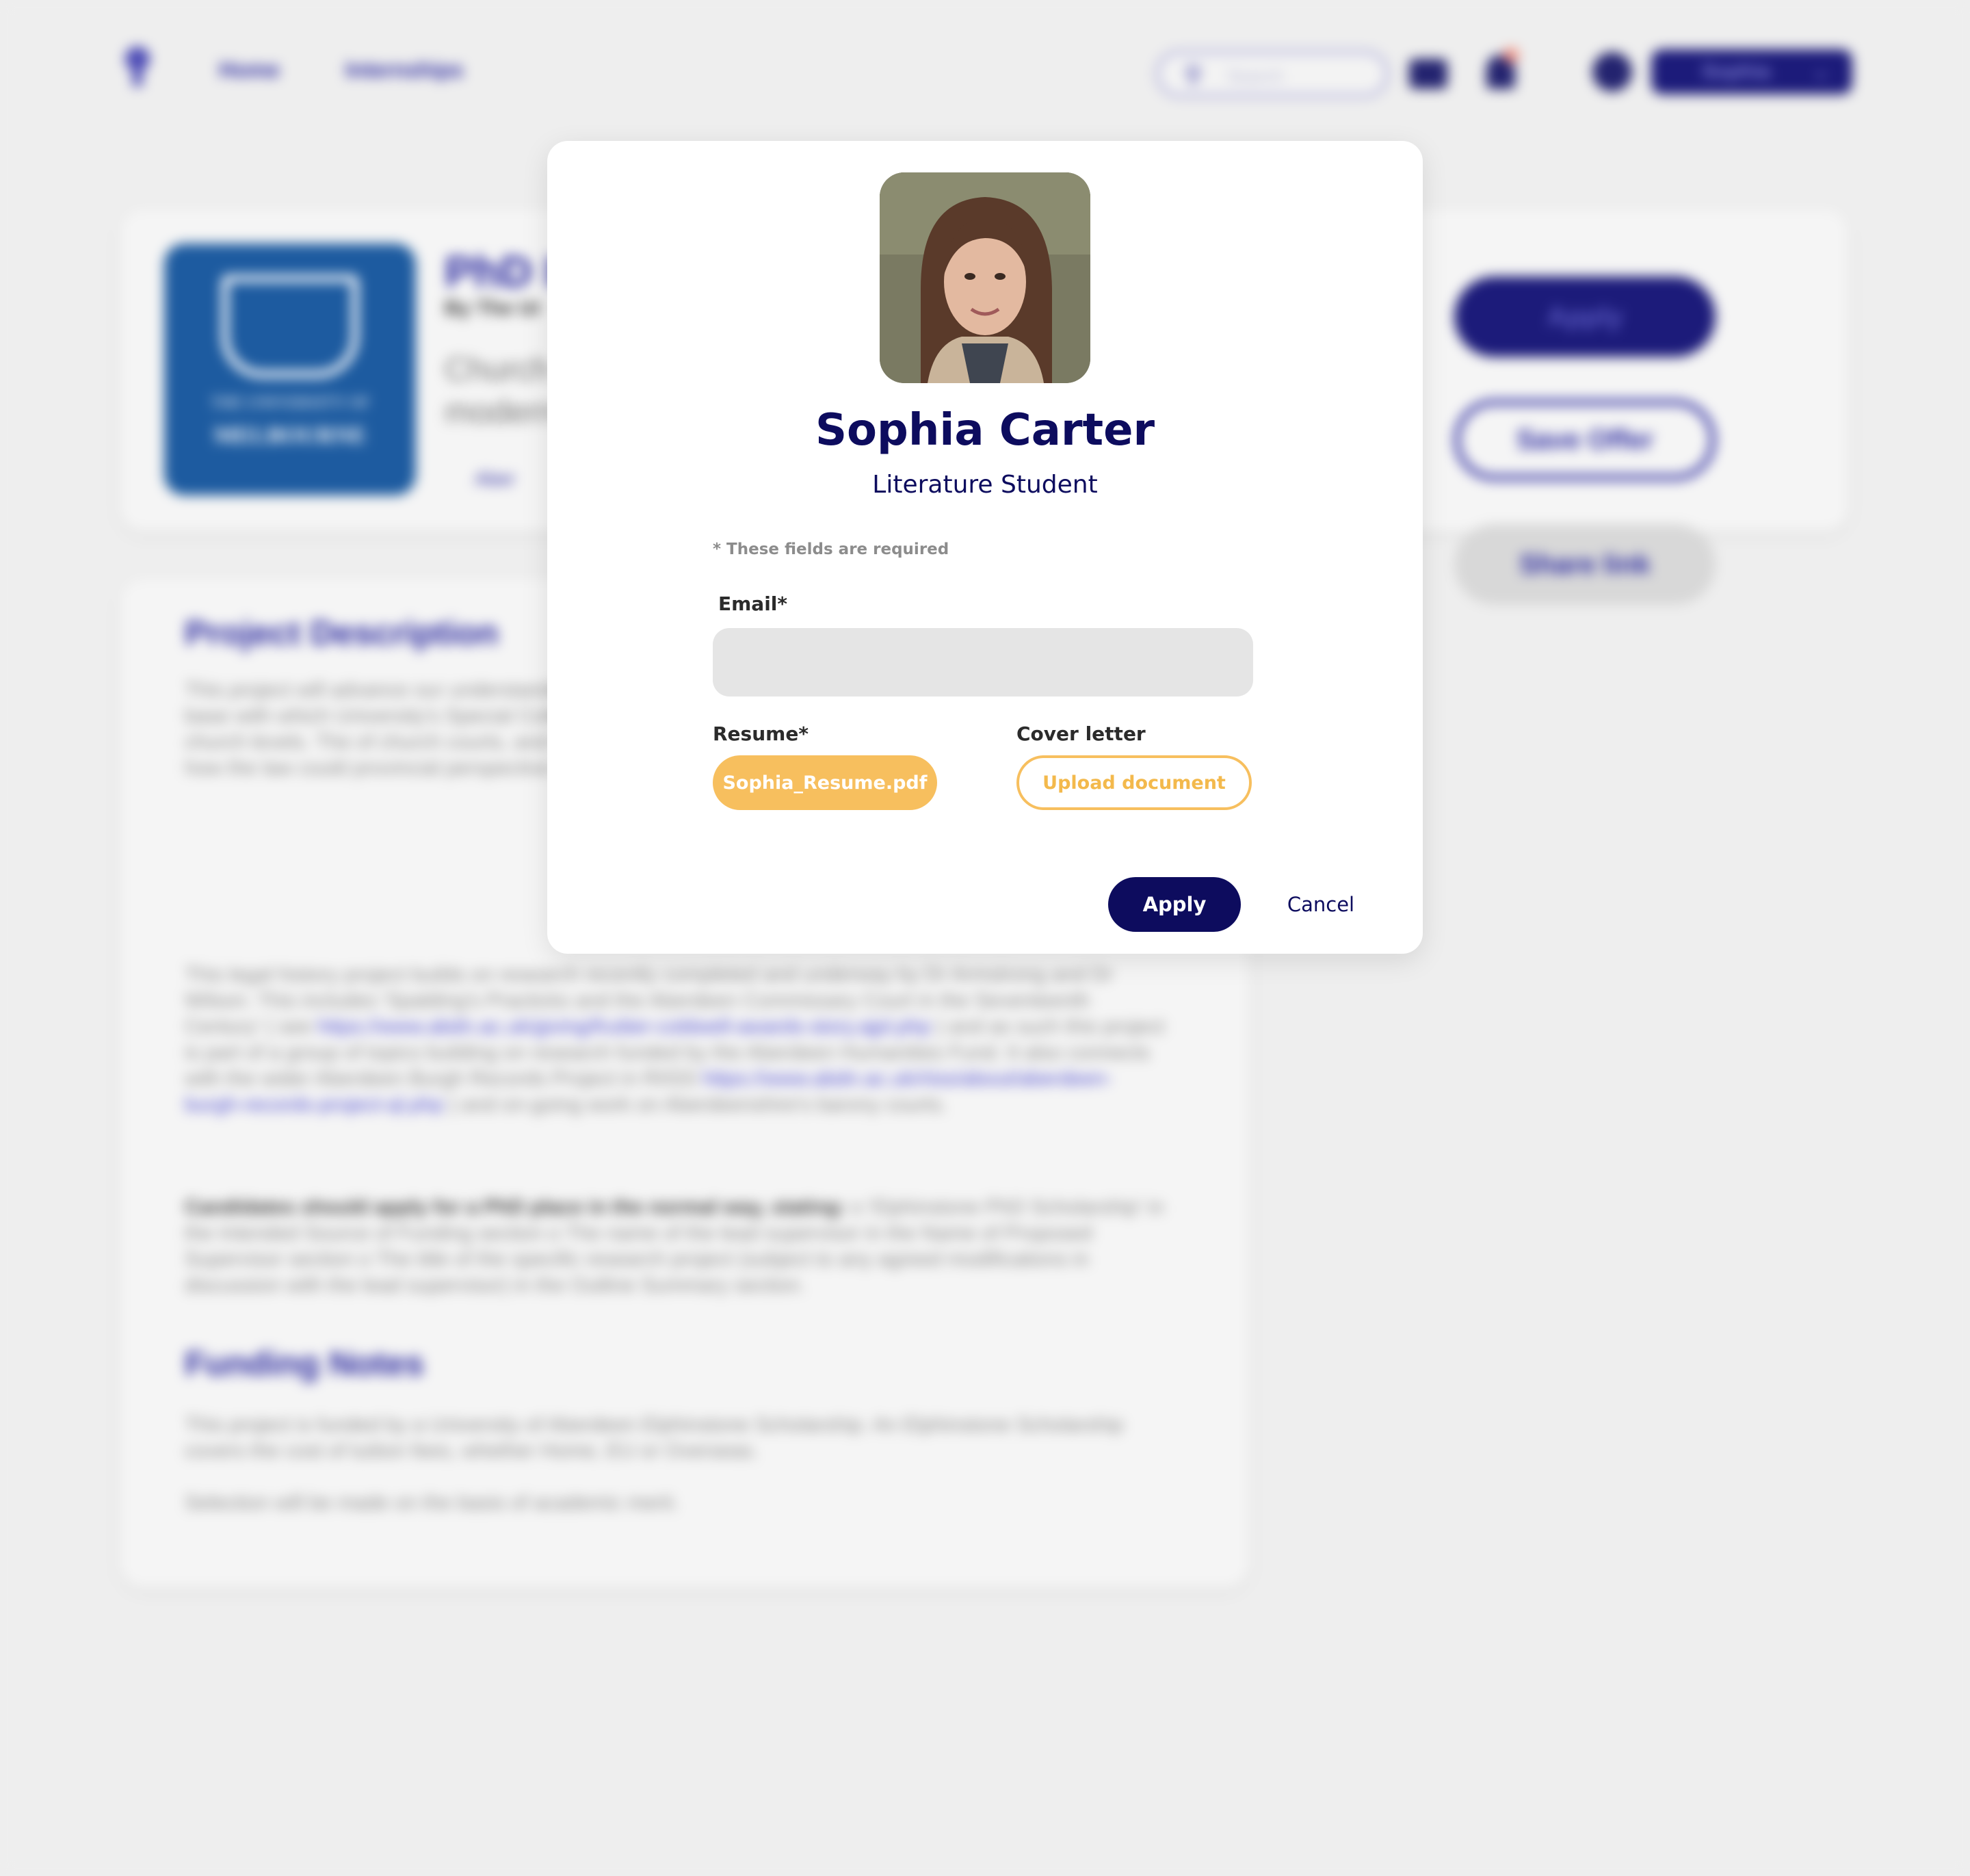  Describe the element at coordinates (1821, 71) in the screenshot. I see `chevron-down-icon: ⌄` at that location.